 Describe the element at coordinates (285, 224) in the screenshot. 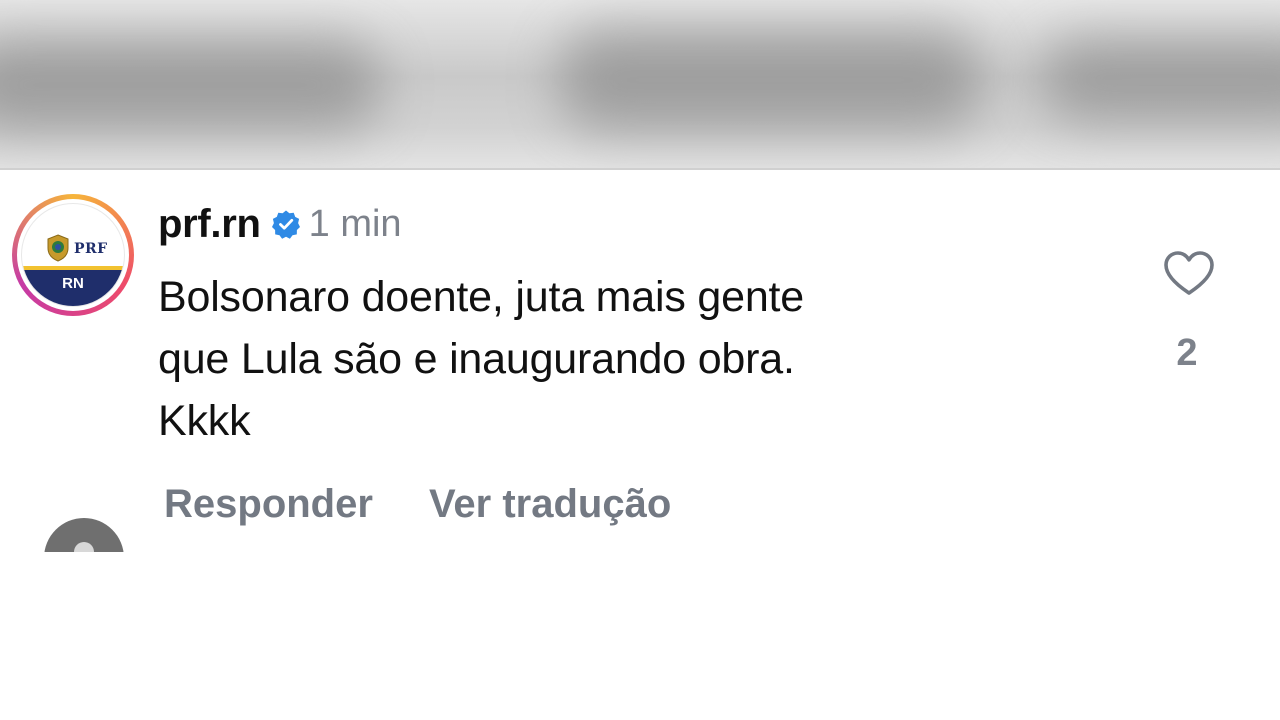

I see `verified-badge-icon` at that location.